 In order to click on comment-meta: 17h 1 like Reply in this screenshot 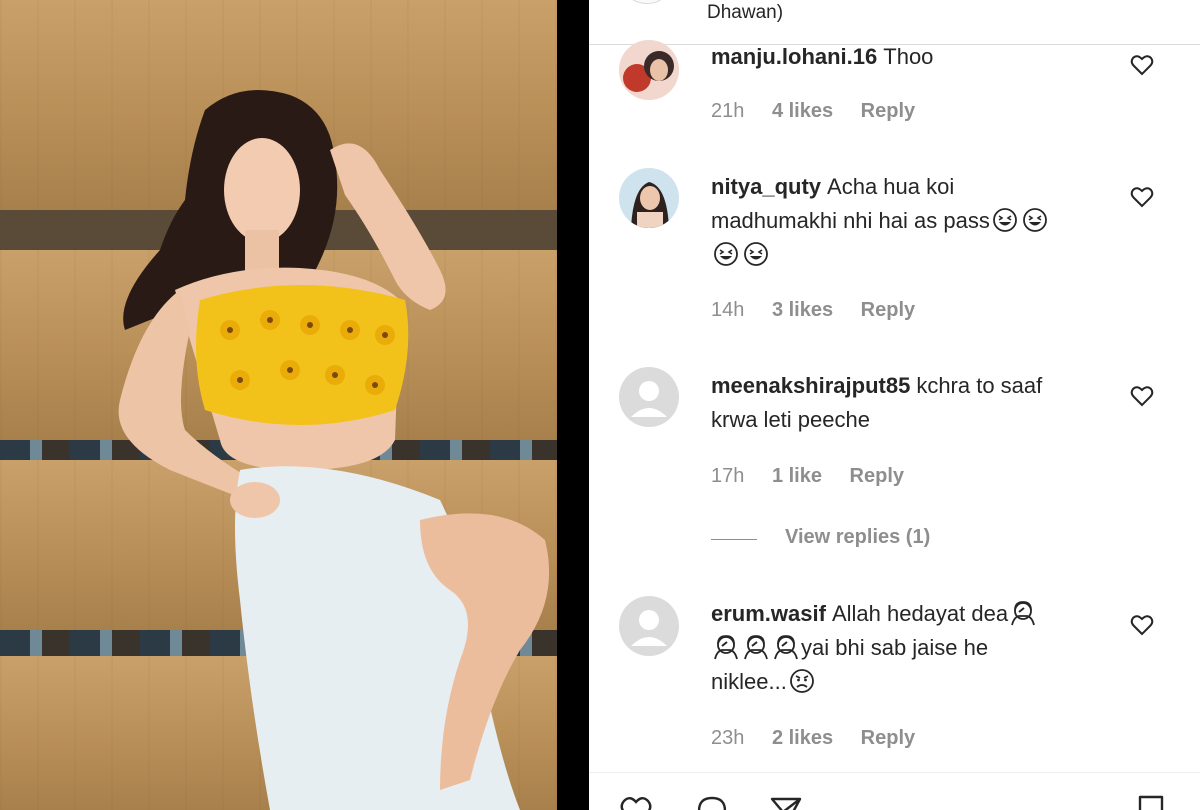, I will do `click(818, 476)`.